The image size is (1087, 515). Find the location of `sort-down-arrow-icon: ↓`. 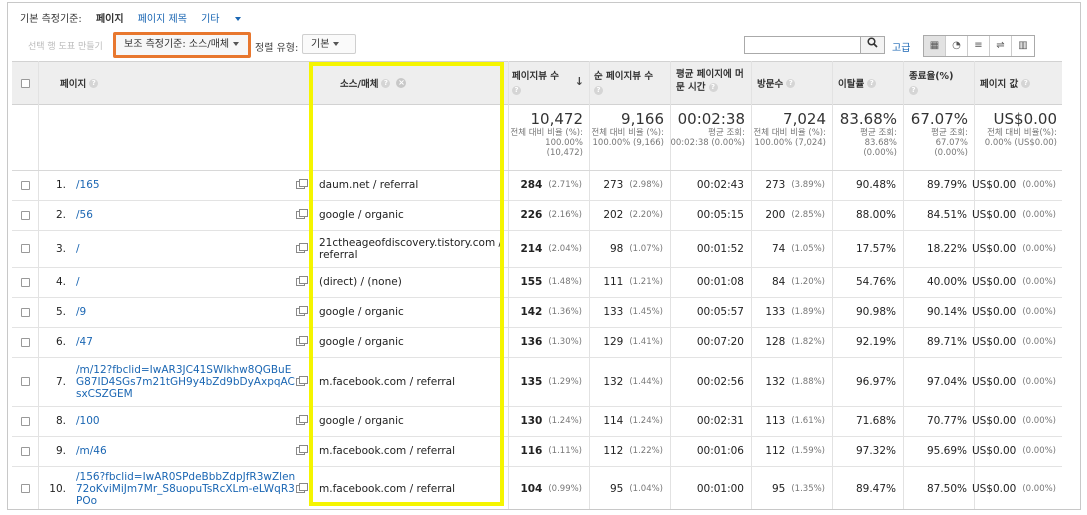

sort-down-arrow-icon: ↓ is located at coordinates (579, 81).